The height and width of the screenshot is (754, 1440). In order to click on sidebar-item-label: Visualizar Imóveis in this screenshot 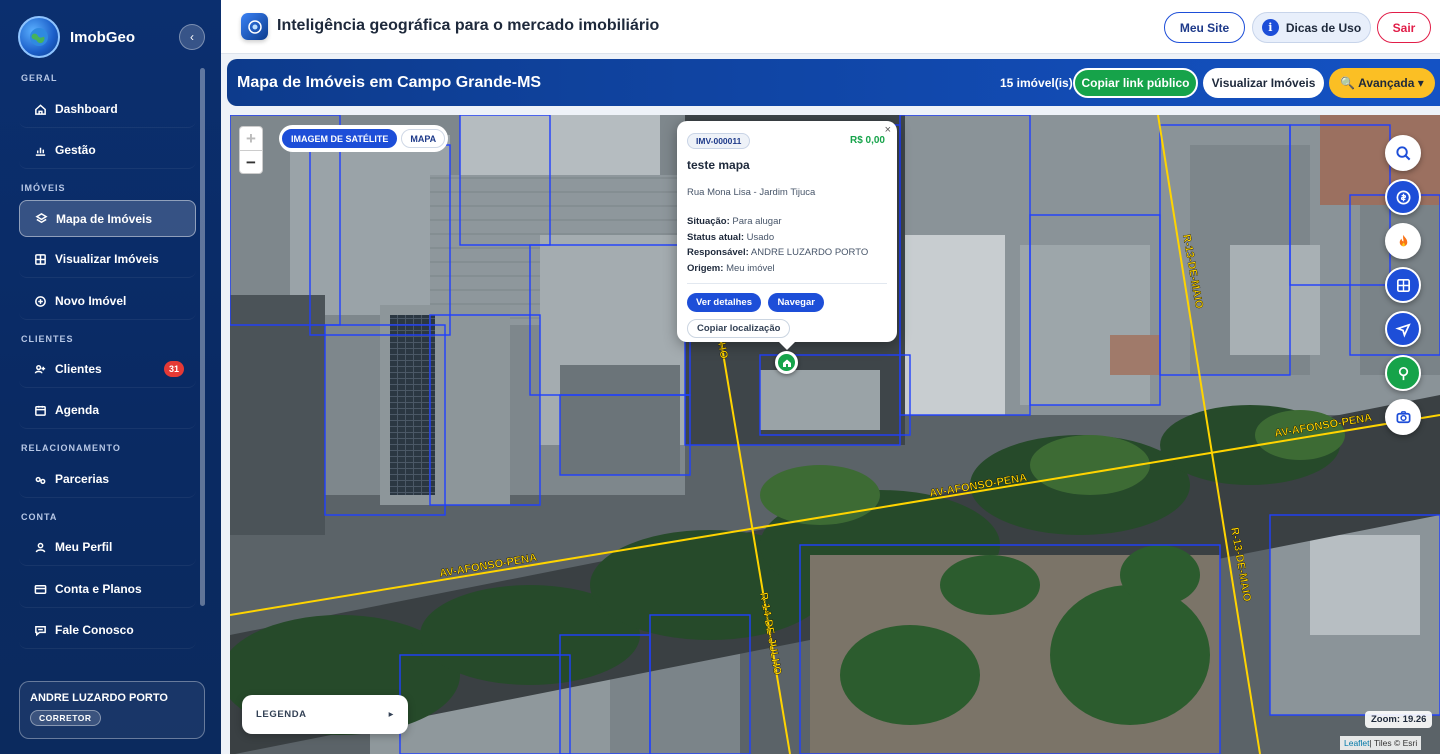, I will do `click(107, 259)`.